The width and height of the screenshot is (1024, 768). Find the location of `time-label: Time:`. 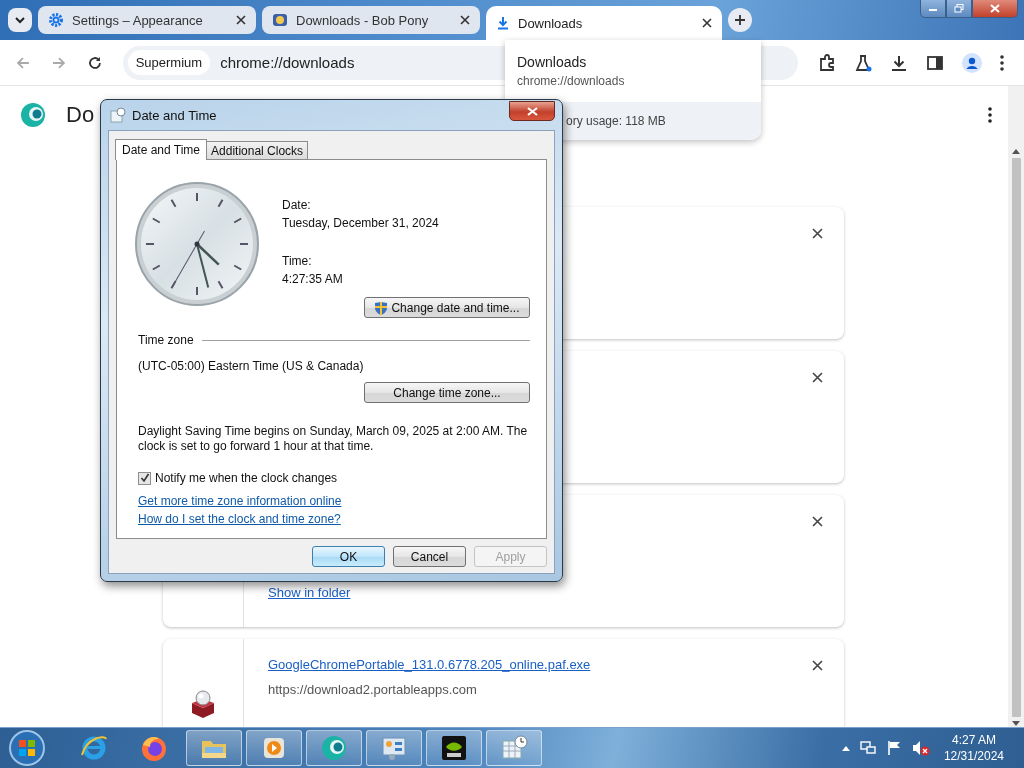

time-label: Time: is located at coordinates (297, 261).